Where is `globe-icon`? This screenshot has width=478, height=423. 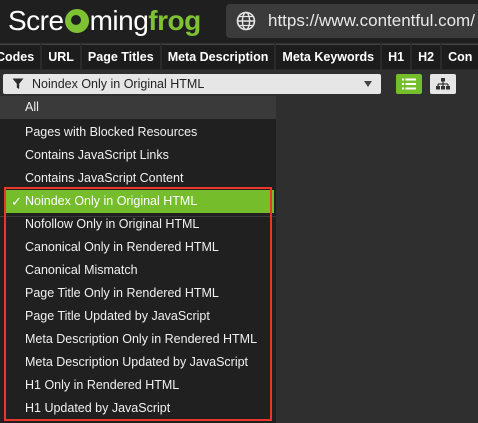 globe-icon is located at coordinates (246, 21).